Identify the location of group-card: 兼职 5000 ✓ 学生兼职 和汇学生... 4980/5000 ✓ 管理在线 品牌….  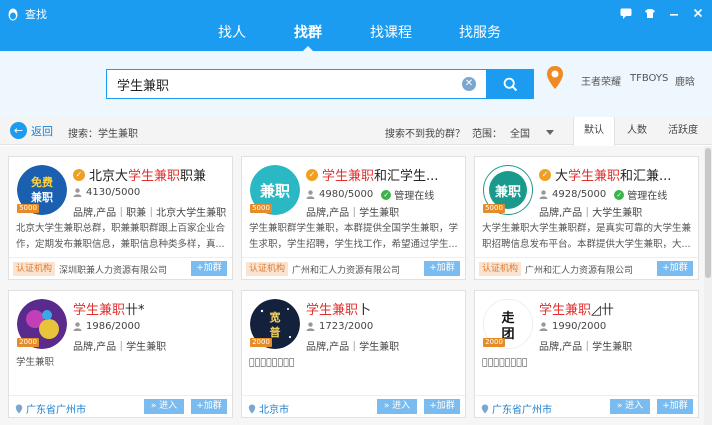
(353, 218).